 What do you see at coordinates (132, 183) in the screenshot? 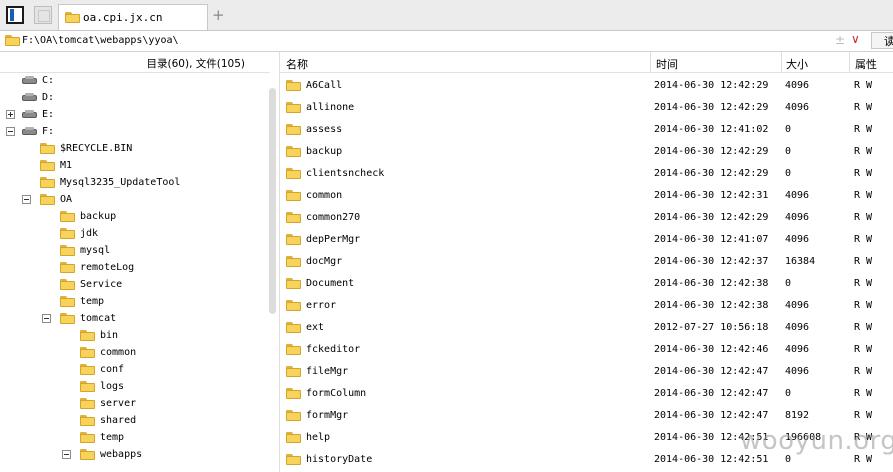
I see `tree-item: Mysql3235_UpdateTool` at bounding box center [132, 183].